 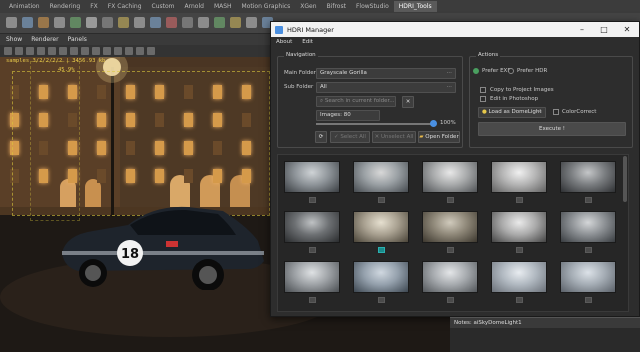 I want to click on menu-show: Show, so click(x=14, y=39).